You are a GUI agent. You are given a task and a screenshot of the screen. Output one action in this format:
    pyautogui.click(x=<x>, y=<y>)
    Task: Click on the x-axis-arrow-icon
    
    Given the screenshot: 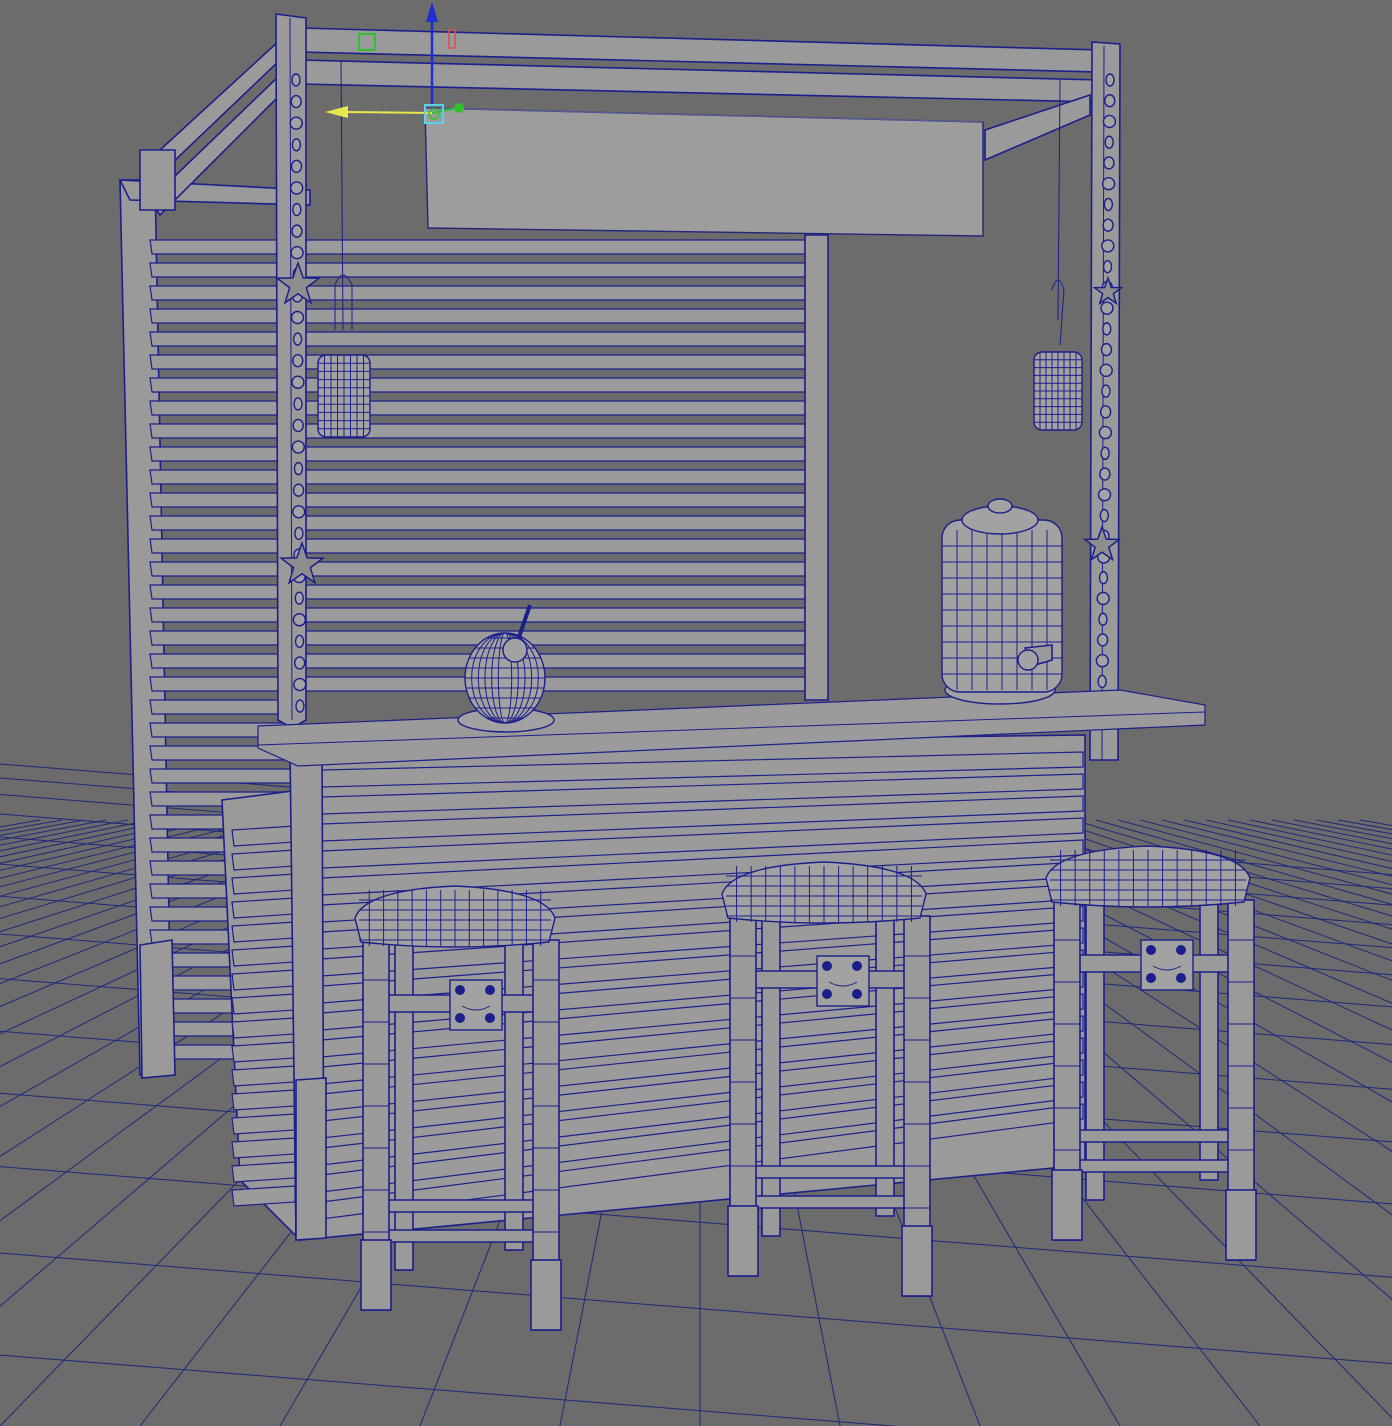 What is the action you would take?
    pyautogui.click(x=336, y=112)
    